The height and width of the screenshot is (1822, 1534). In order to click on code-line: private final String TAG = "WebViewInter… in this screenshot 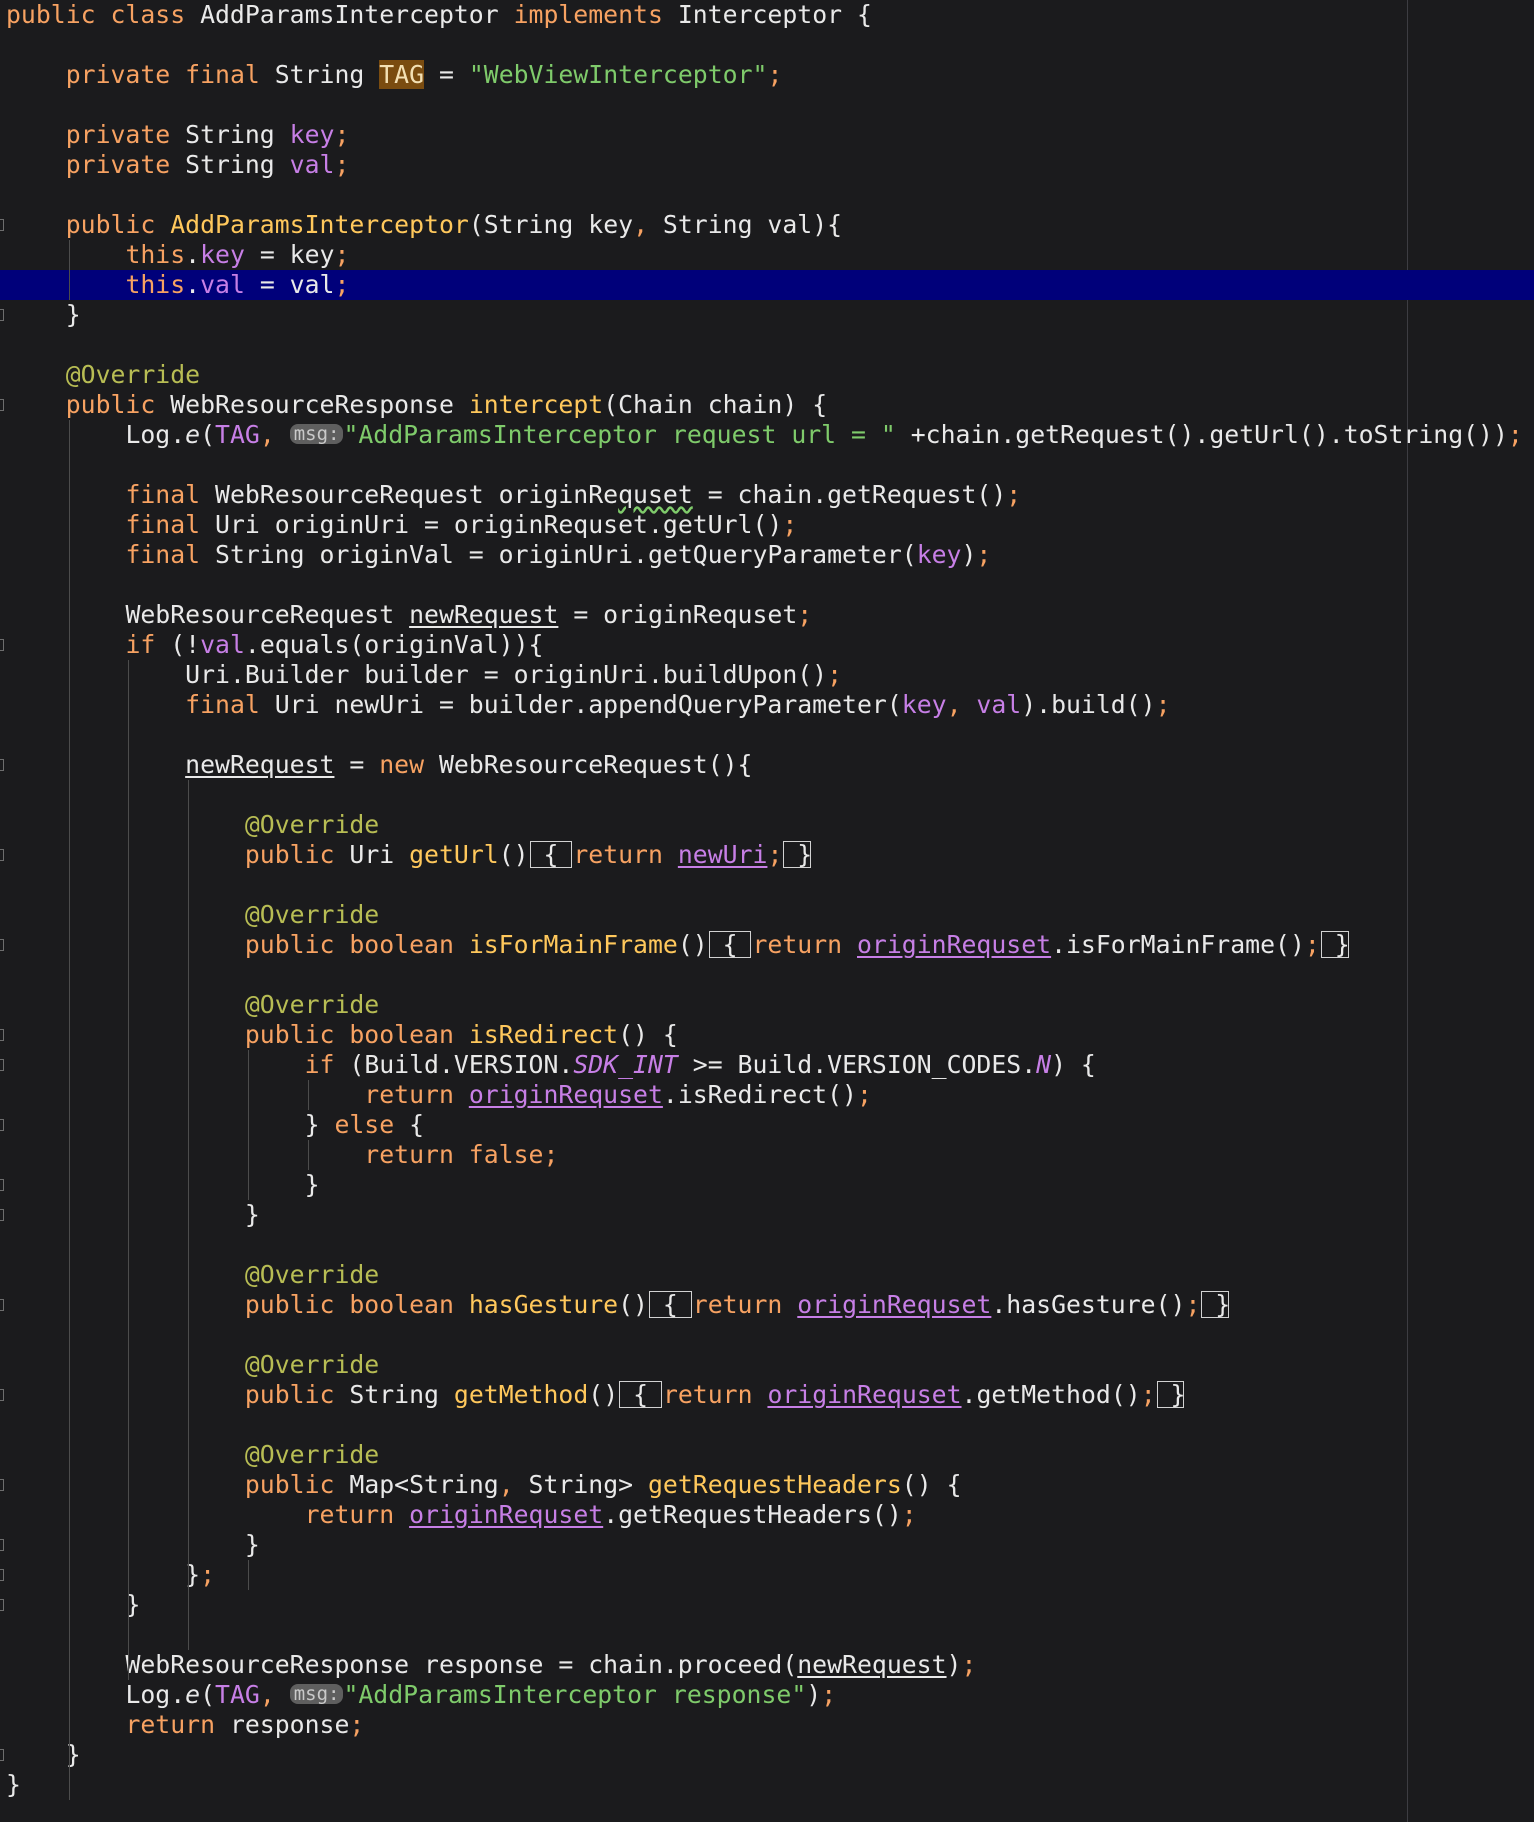, I will do `click(767, 75)`.